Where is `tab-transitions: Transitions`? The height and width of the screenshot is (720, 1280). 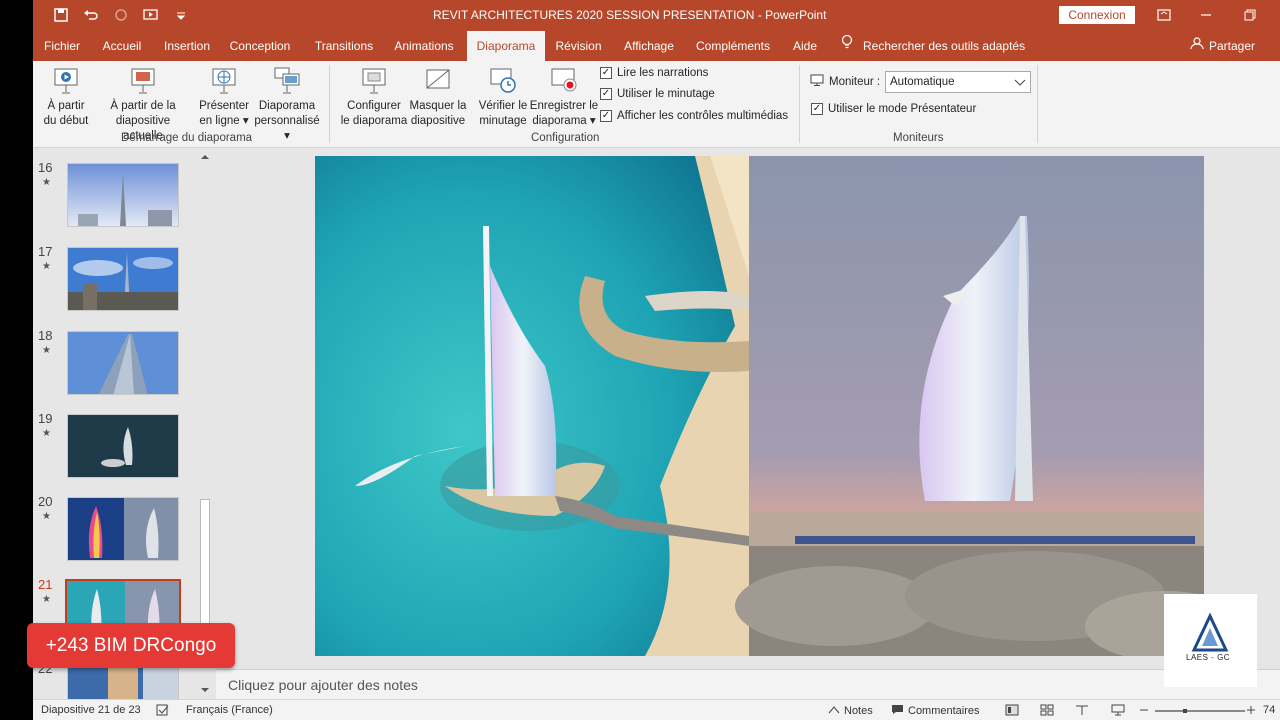
tab-transitions: Transitions is located at coordinates (344, 46).